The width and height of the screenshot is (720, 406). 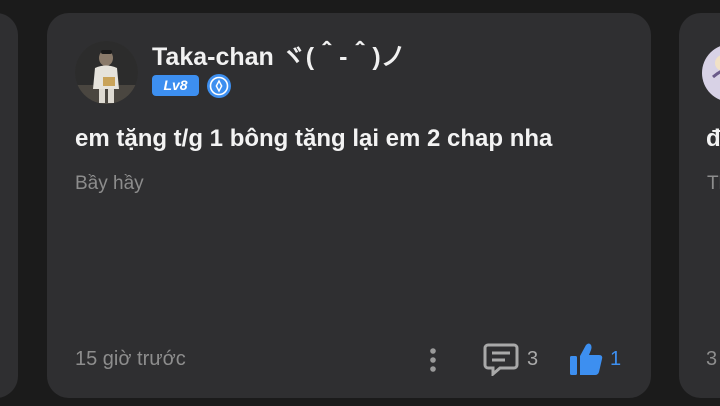 I want to click on rank-badge-icon, so click(x=219, y=86).